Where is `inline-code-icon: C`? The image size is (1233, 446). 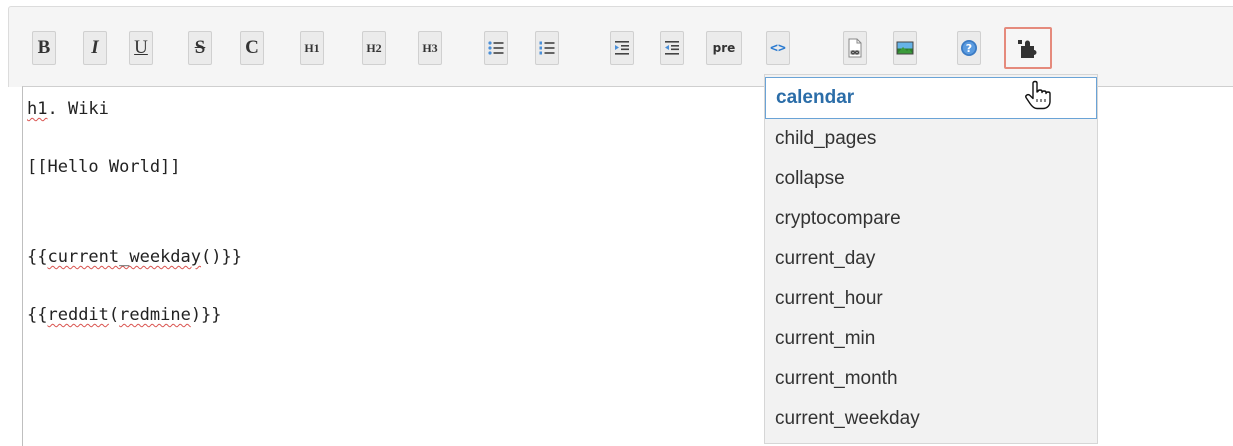
inline-code-icon: C is located at coordinates (252, 47).